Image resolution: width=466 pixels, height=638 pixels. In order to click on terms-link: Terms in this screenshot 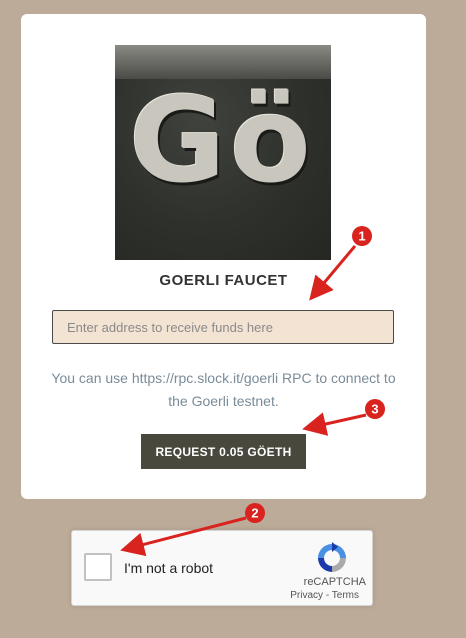, I will do `click(345, 595)`.